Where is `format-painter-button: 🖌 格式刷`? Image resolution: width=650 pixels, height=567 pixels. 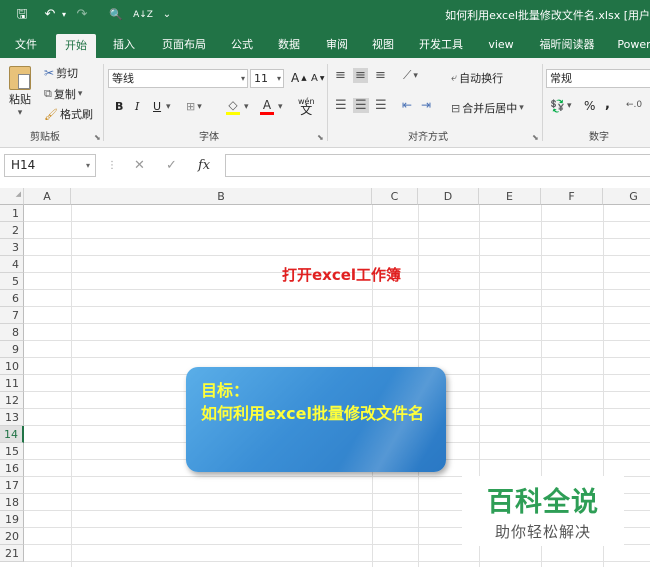 format-painter-button: 🖌 格式刷 is located at coordinates (68, 114).